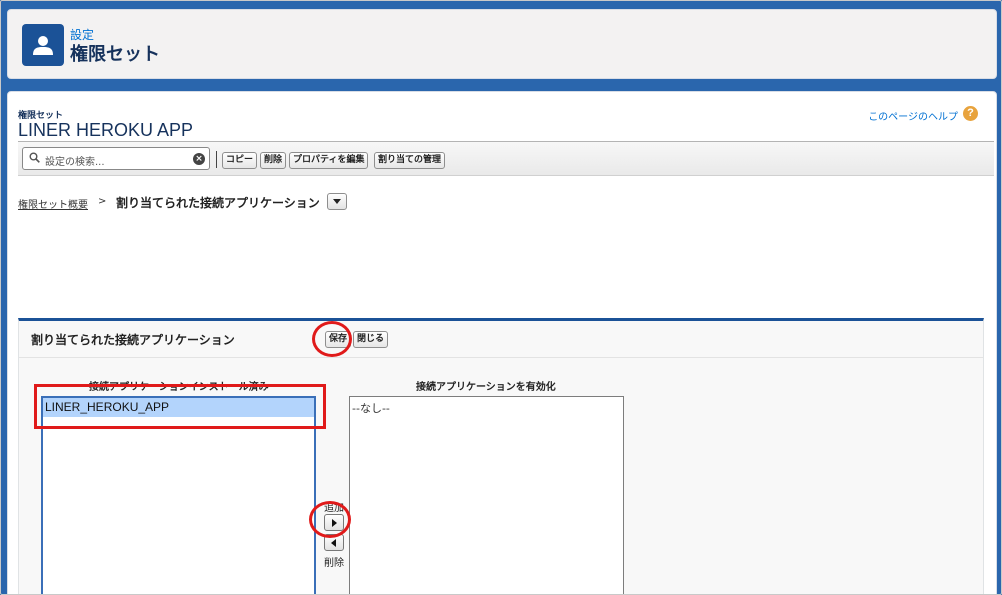  I want to click on clear-icon: ×, so click(199, 159).